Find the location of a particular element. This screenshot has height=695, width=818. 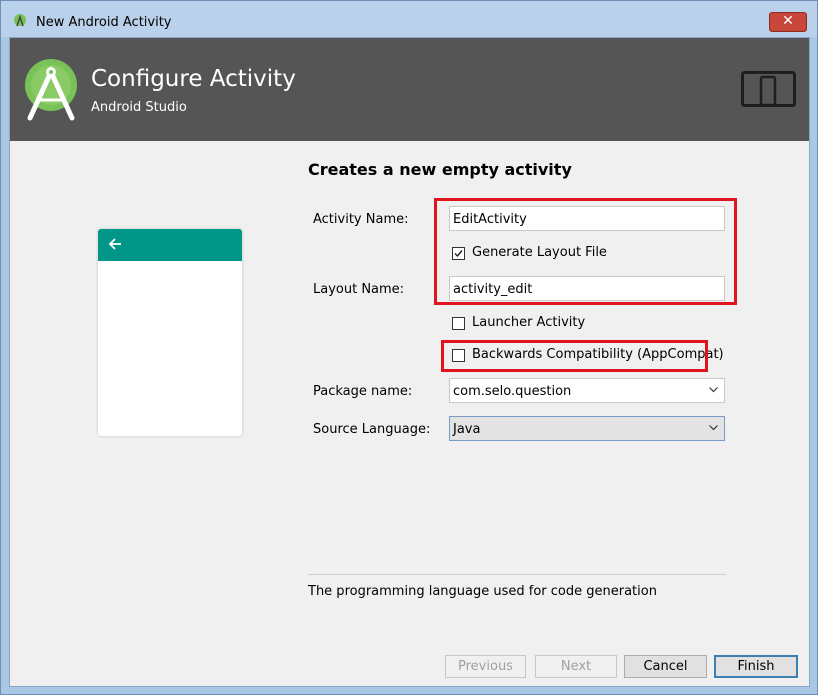

android-studio-logo is located at coordinates (51, 90).